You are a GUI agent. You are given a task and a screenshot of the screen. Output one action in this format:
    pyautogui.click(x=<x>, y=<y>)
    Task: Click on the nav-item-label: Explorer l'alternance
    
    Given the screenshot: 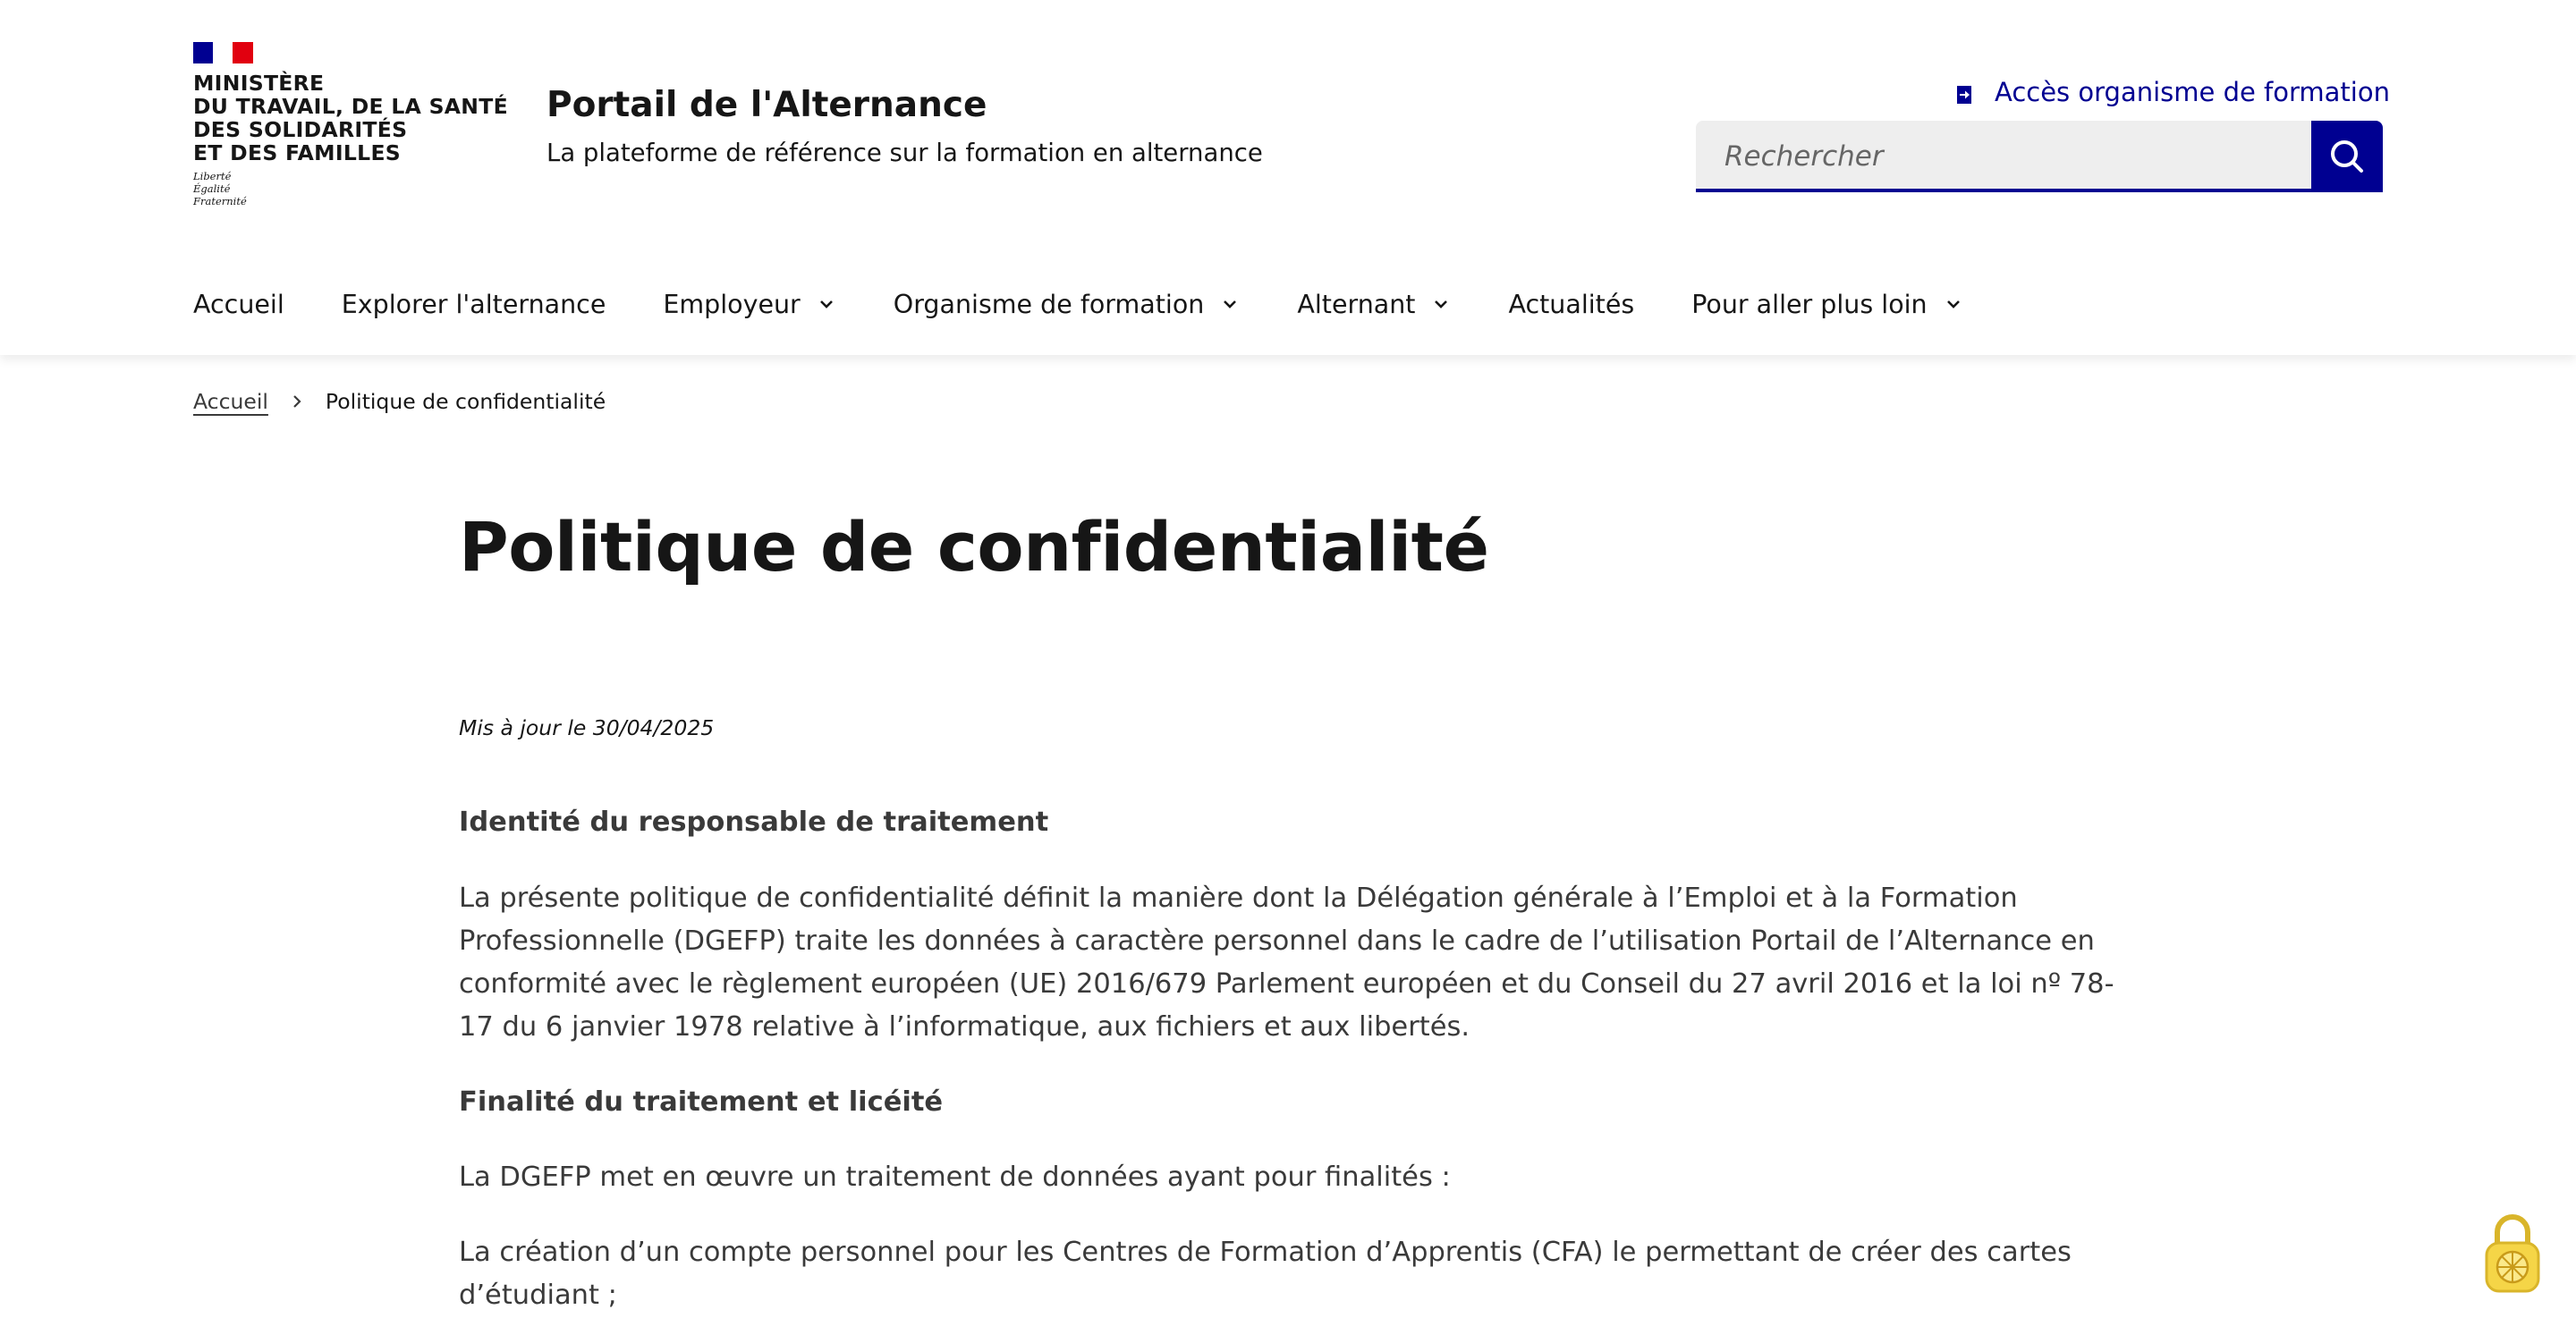 What is the action you would take?
    pyautogui.click(x=473, y=304)
    